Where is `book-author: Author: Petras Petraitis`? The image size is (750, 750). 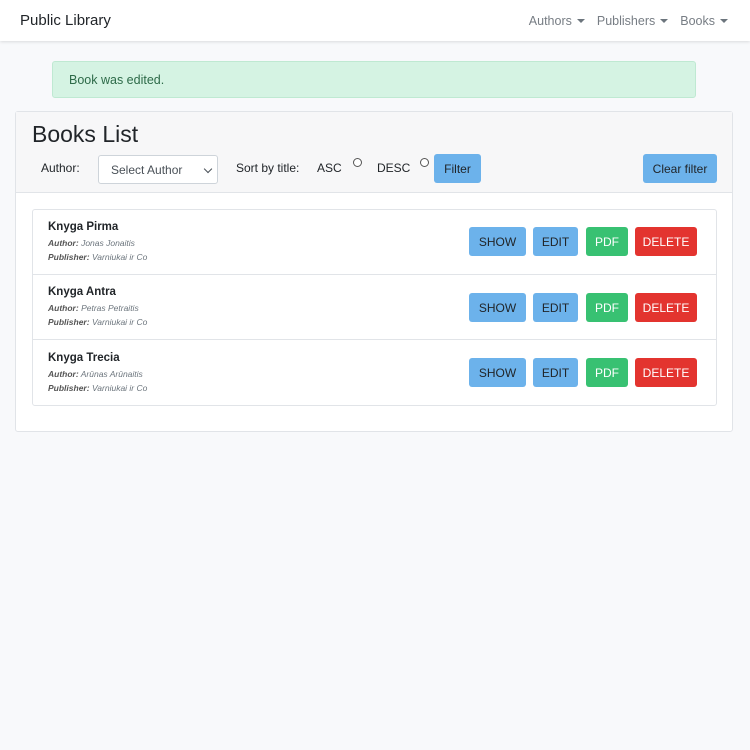 book-author: Author: Petras Petraitis is located at coordinates (93, 308).